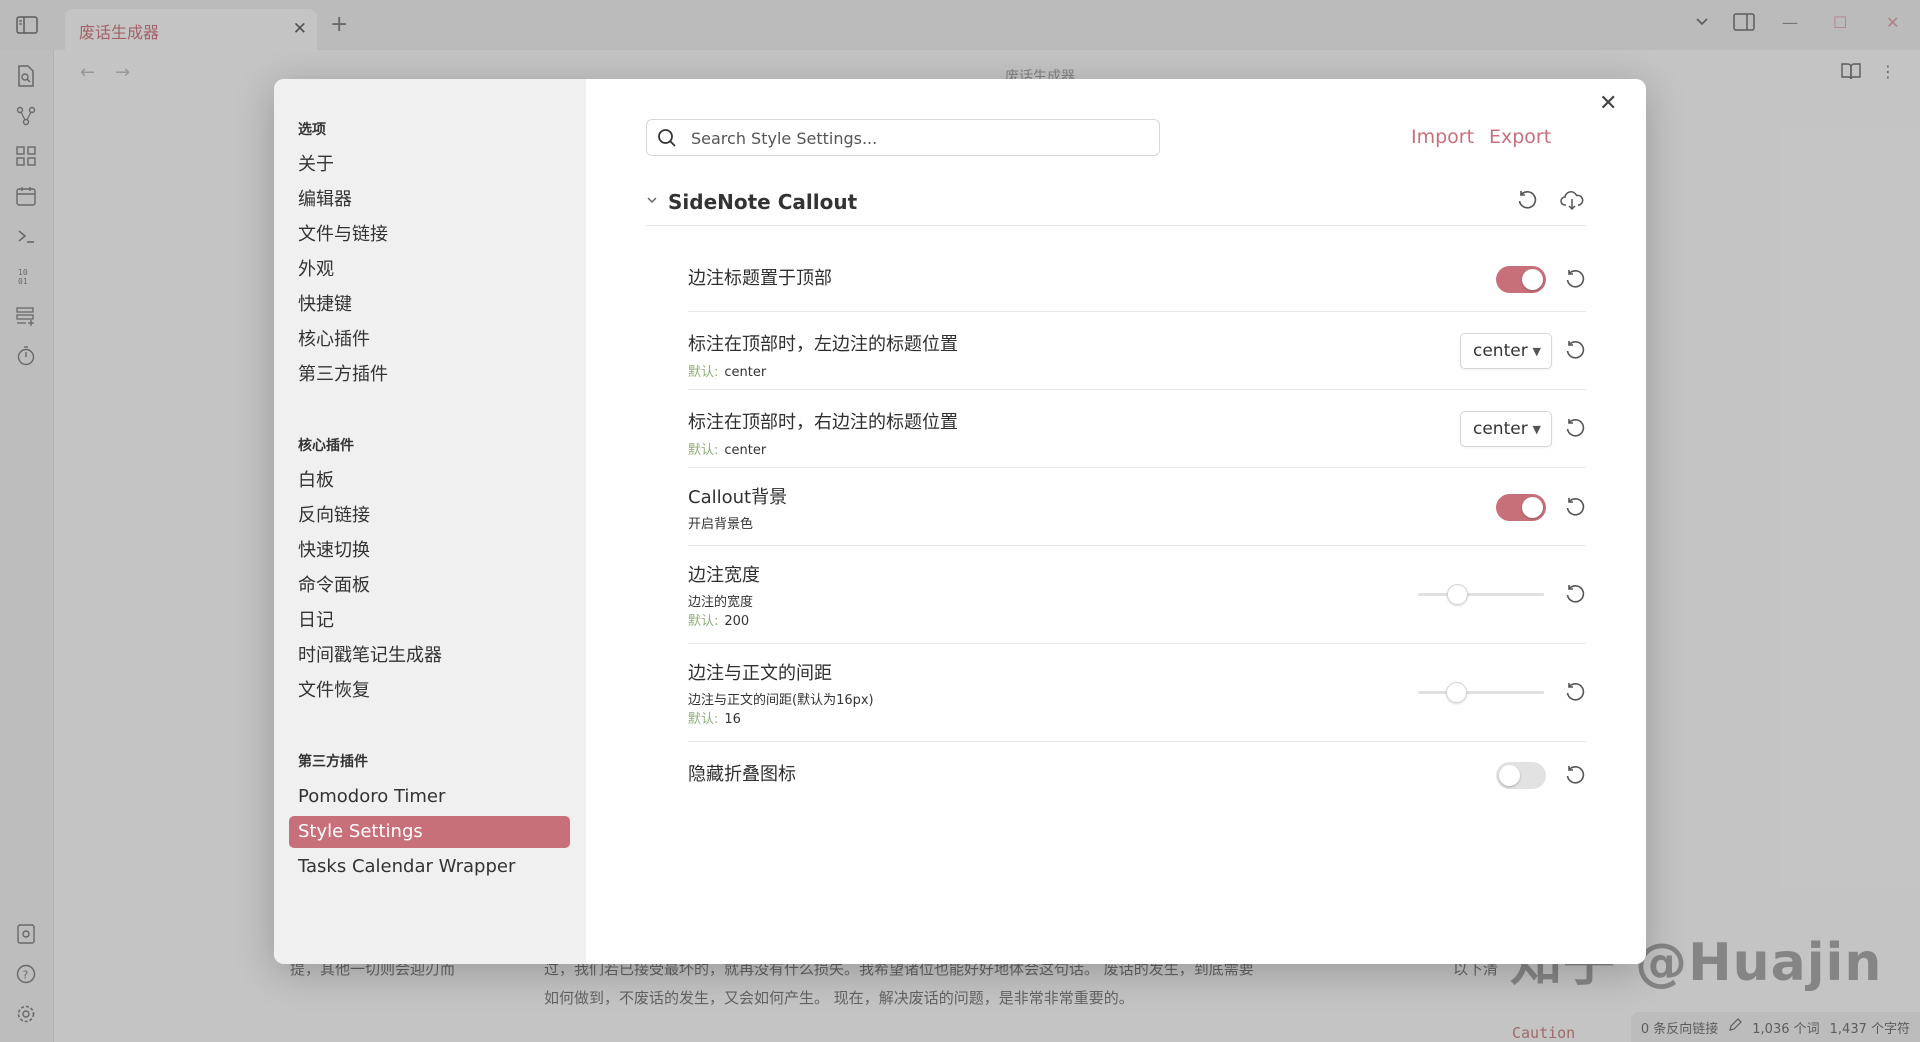  What do you see at coordinates (429, 375) in the screenshot?
I see `sidebar-item-community-plugins: 第三方插件` at bounding box center [429, 375].